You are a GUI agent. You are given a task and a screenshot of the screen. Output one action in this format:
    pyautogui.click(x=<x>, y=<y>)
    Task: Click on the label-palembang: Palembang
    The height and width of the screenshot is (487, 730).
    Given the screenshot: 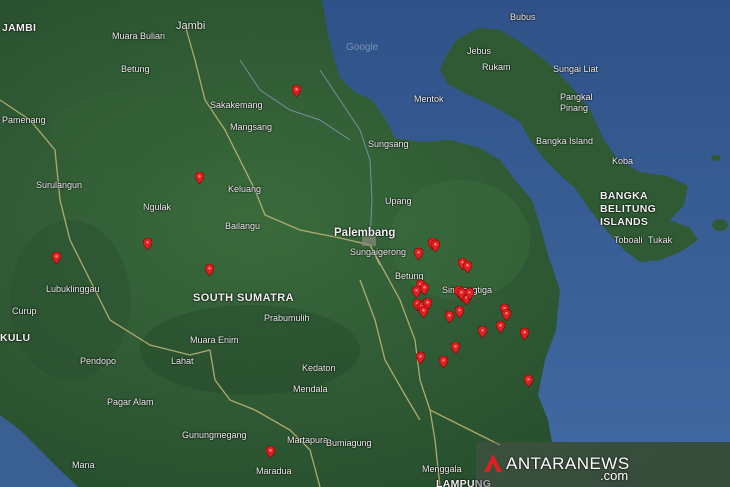 What is the action you would take?
    pyautogui.click(x=365, y=233)
    